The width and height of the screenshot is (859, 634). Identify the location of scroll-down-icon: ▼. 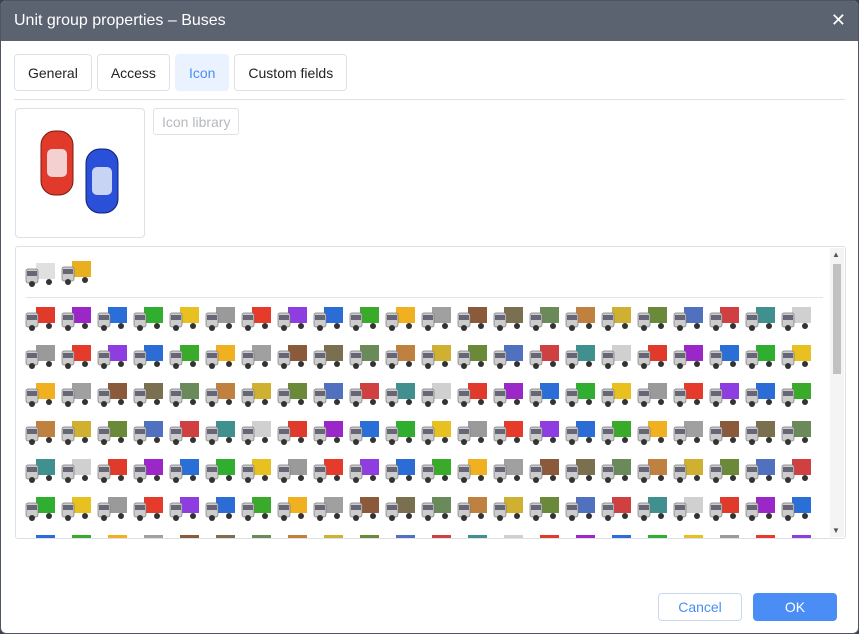
(836, 530).